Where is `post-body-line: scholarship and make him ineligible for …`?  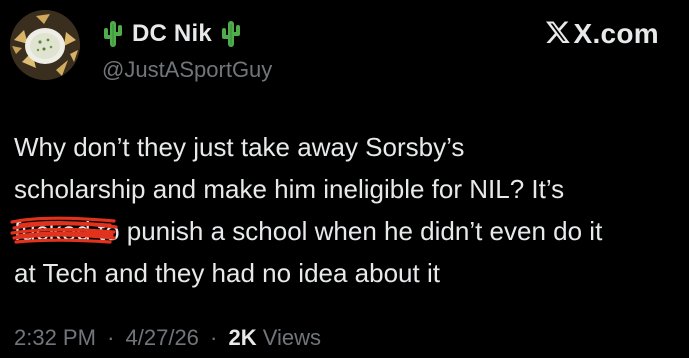 post-body-line: scholarship and make him ineligible for … is located at coordinates (289, 189).